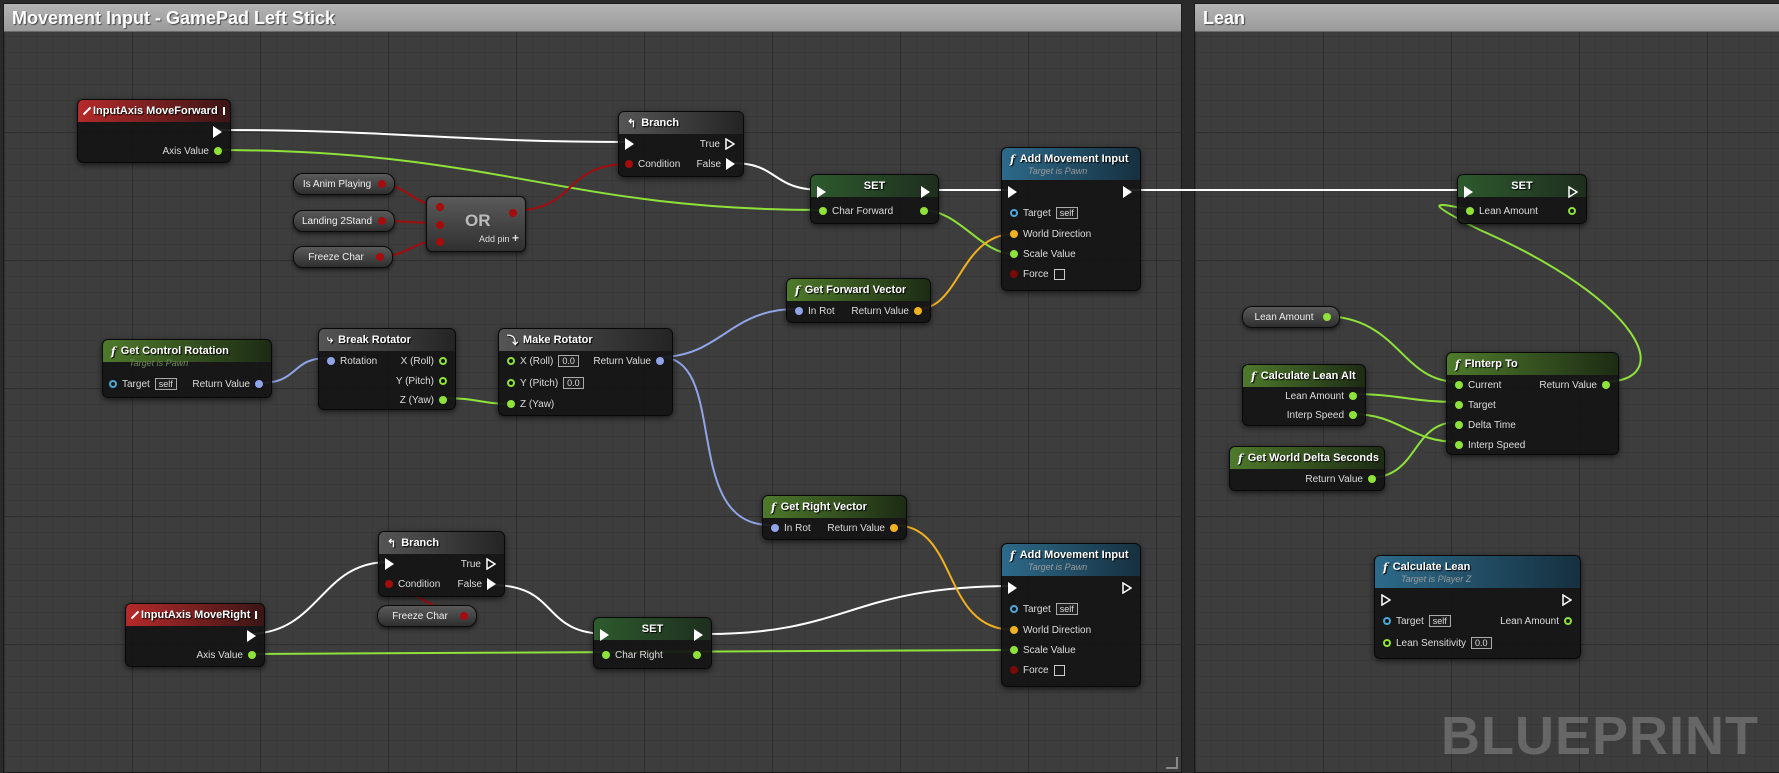 Image resolution: width=1779 pixels, height=773 pixels. Describe the element at coordinates (331, 361) in the screenshot. I see `rotator-pin-in` at that location.